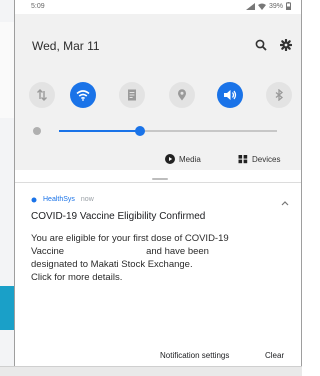 The image size is (320, 376). What do you see at coordinates (168, 131) in the screenshot?
I see `brightness-track` at bounding box center [168, 131].